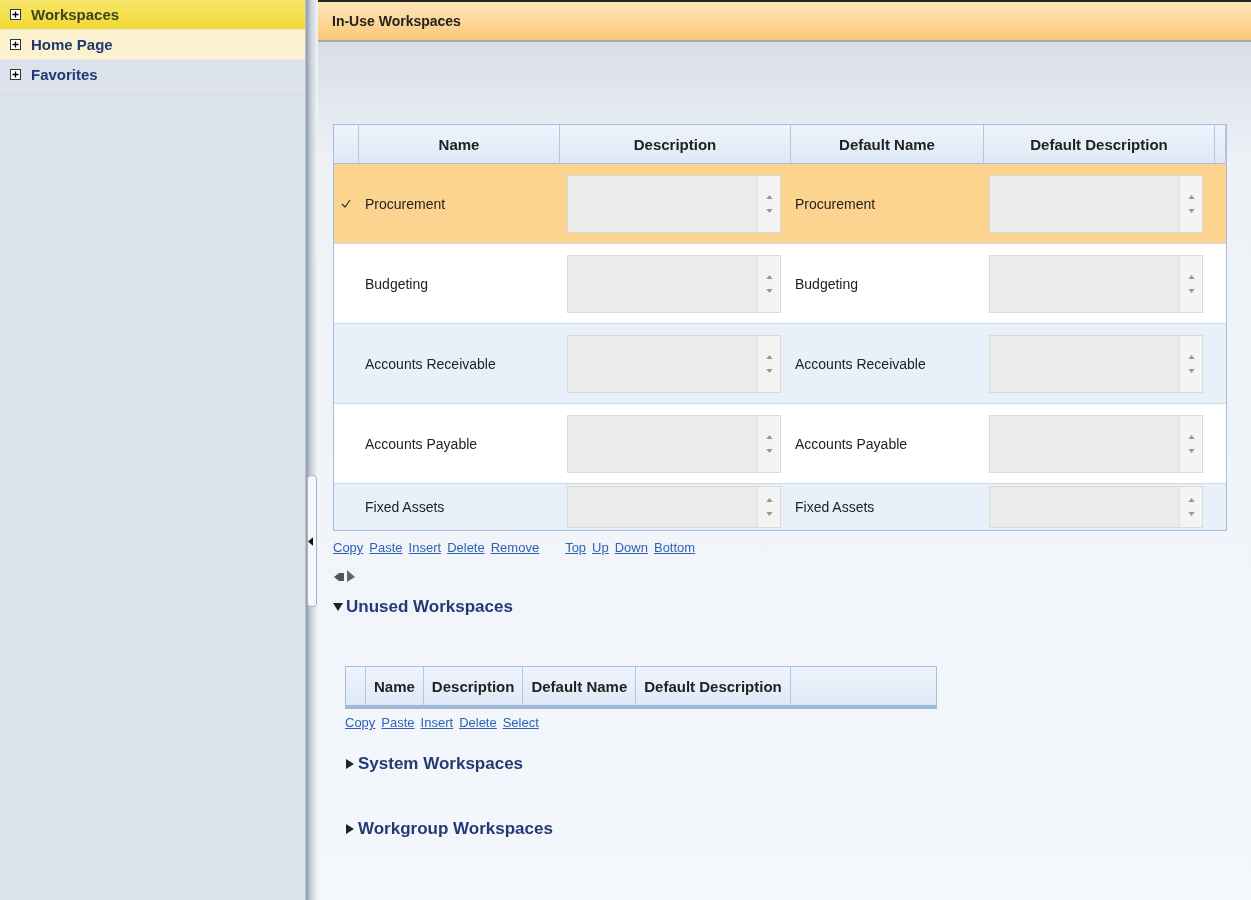  I want to click on left-arrow-icon, so click(310, 541).